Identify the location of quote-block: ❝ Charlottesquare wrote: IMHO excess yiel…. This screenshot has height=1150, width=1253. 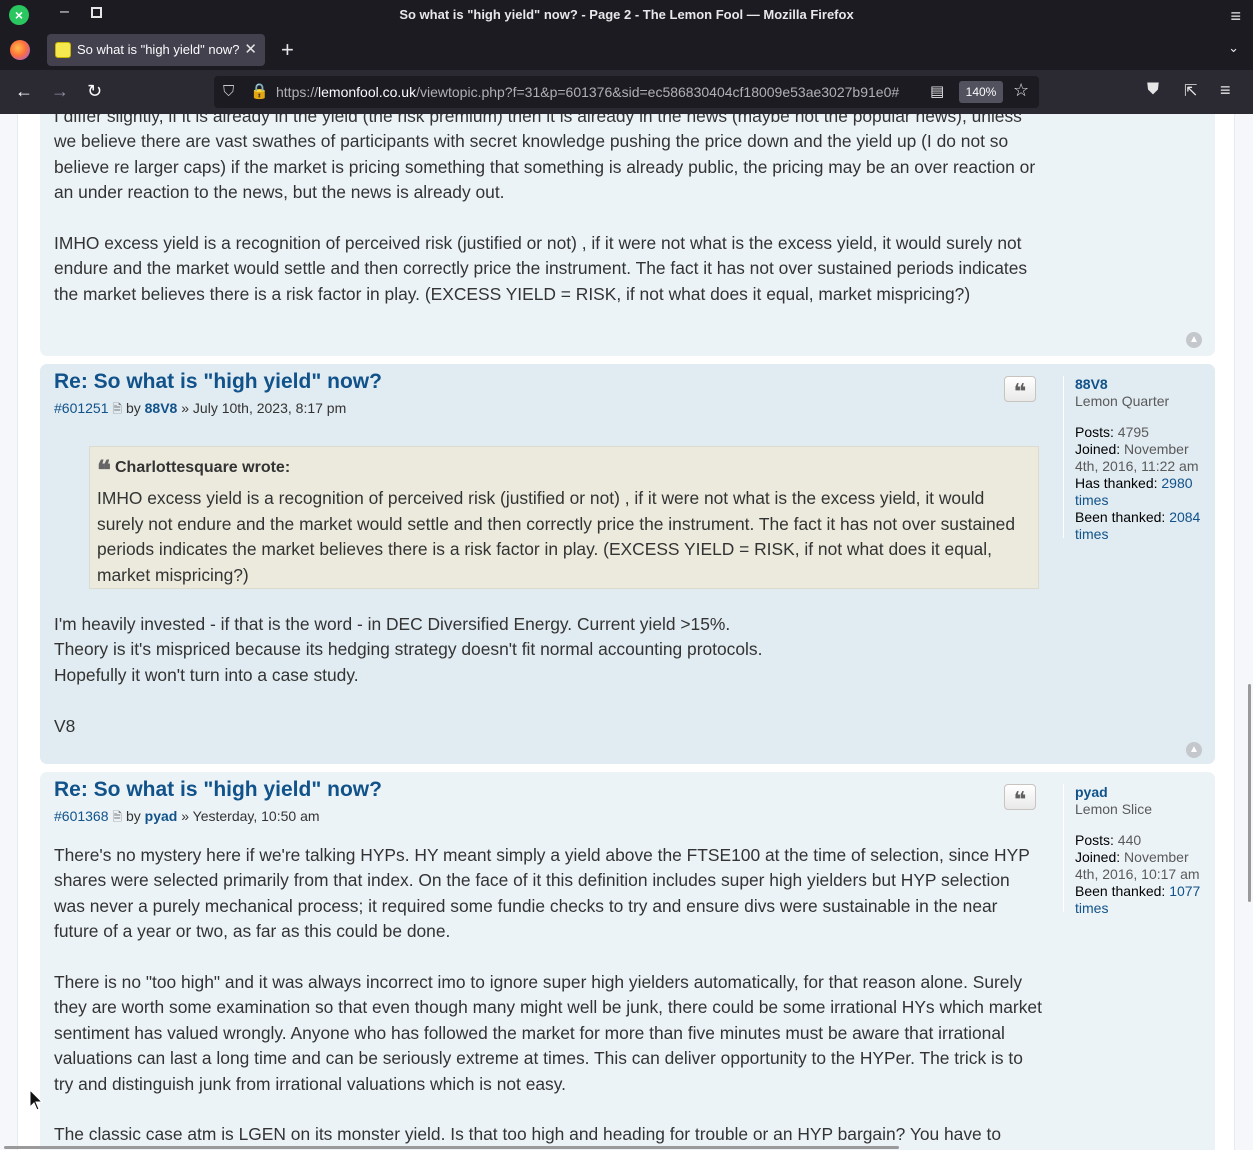
(564, 517).